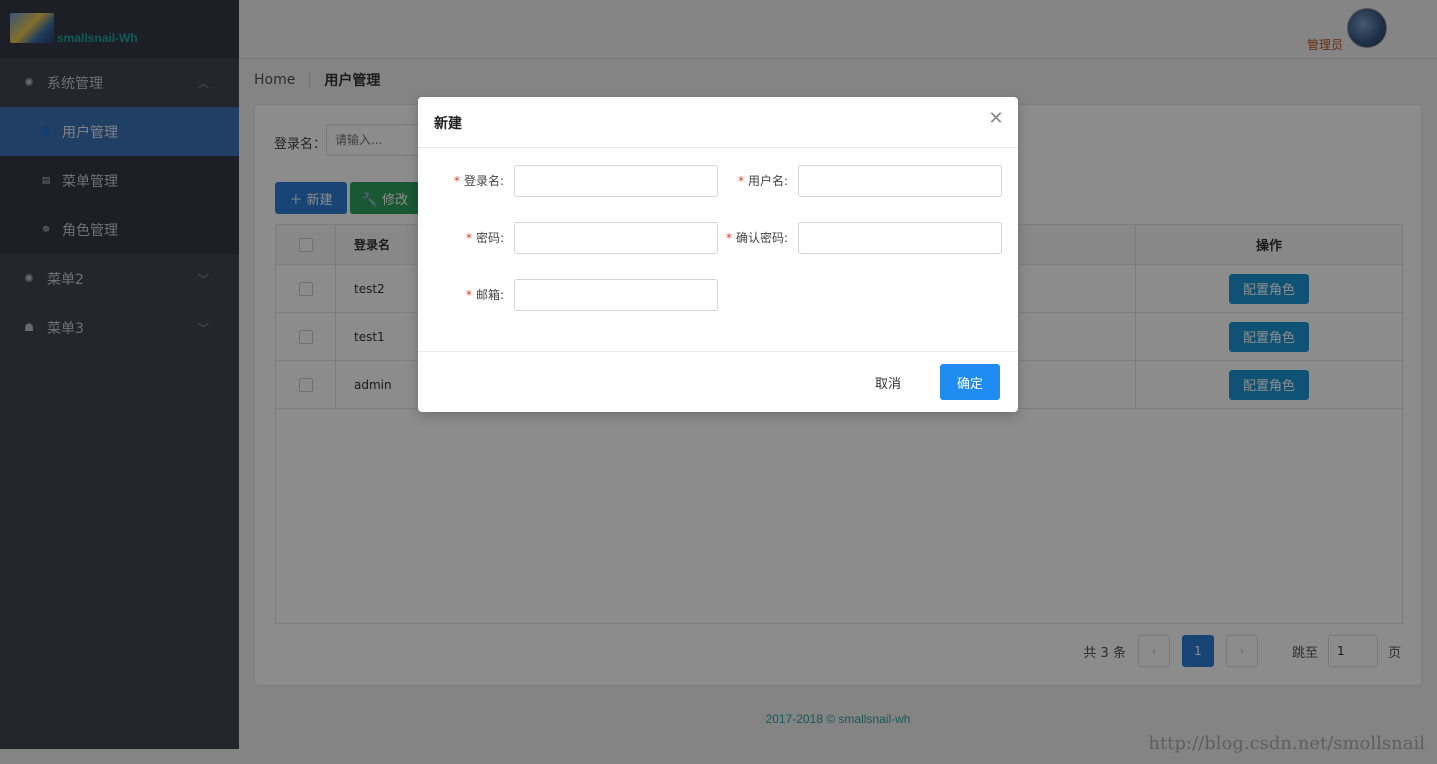 The height and width of the screenshot is (764, 1437). What do you see at coordinates (900, 238) in the screenshot?
I see `confirm-password-field` at bounding box center [900, 238].